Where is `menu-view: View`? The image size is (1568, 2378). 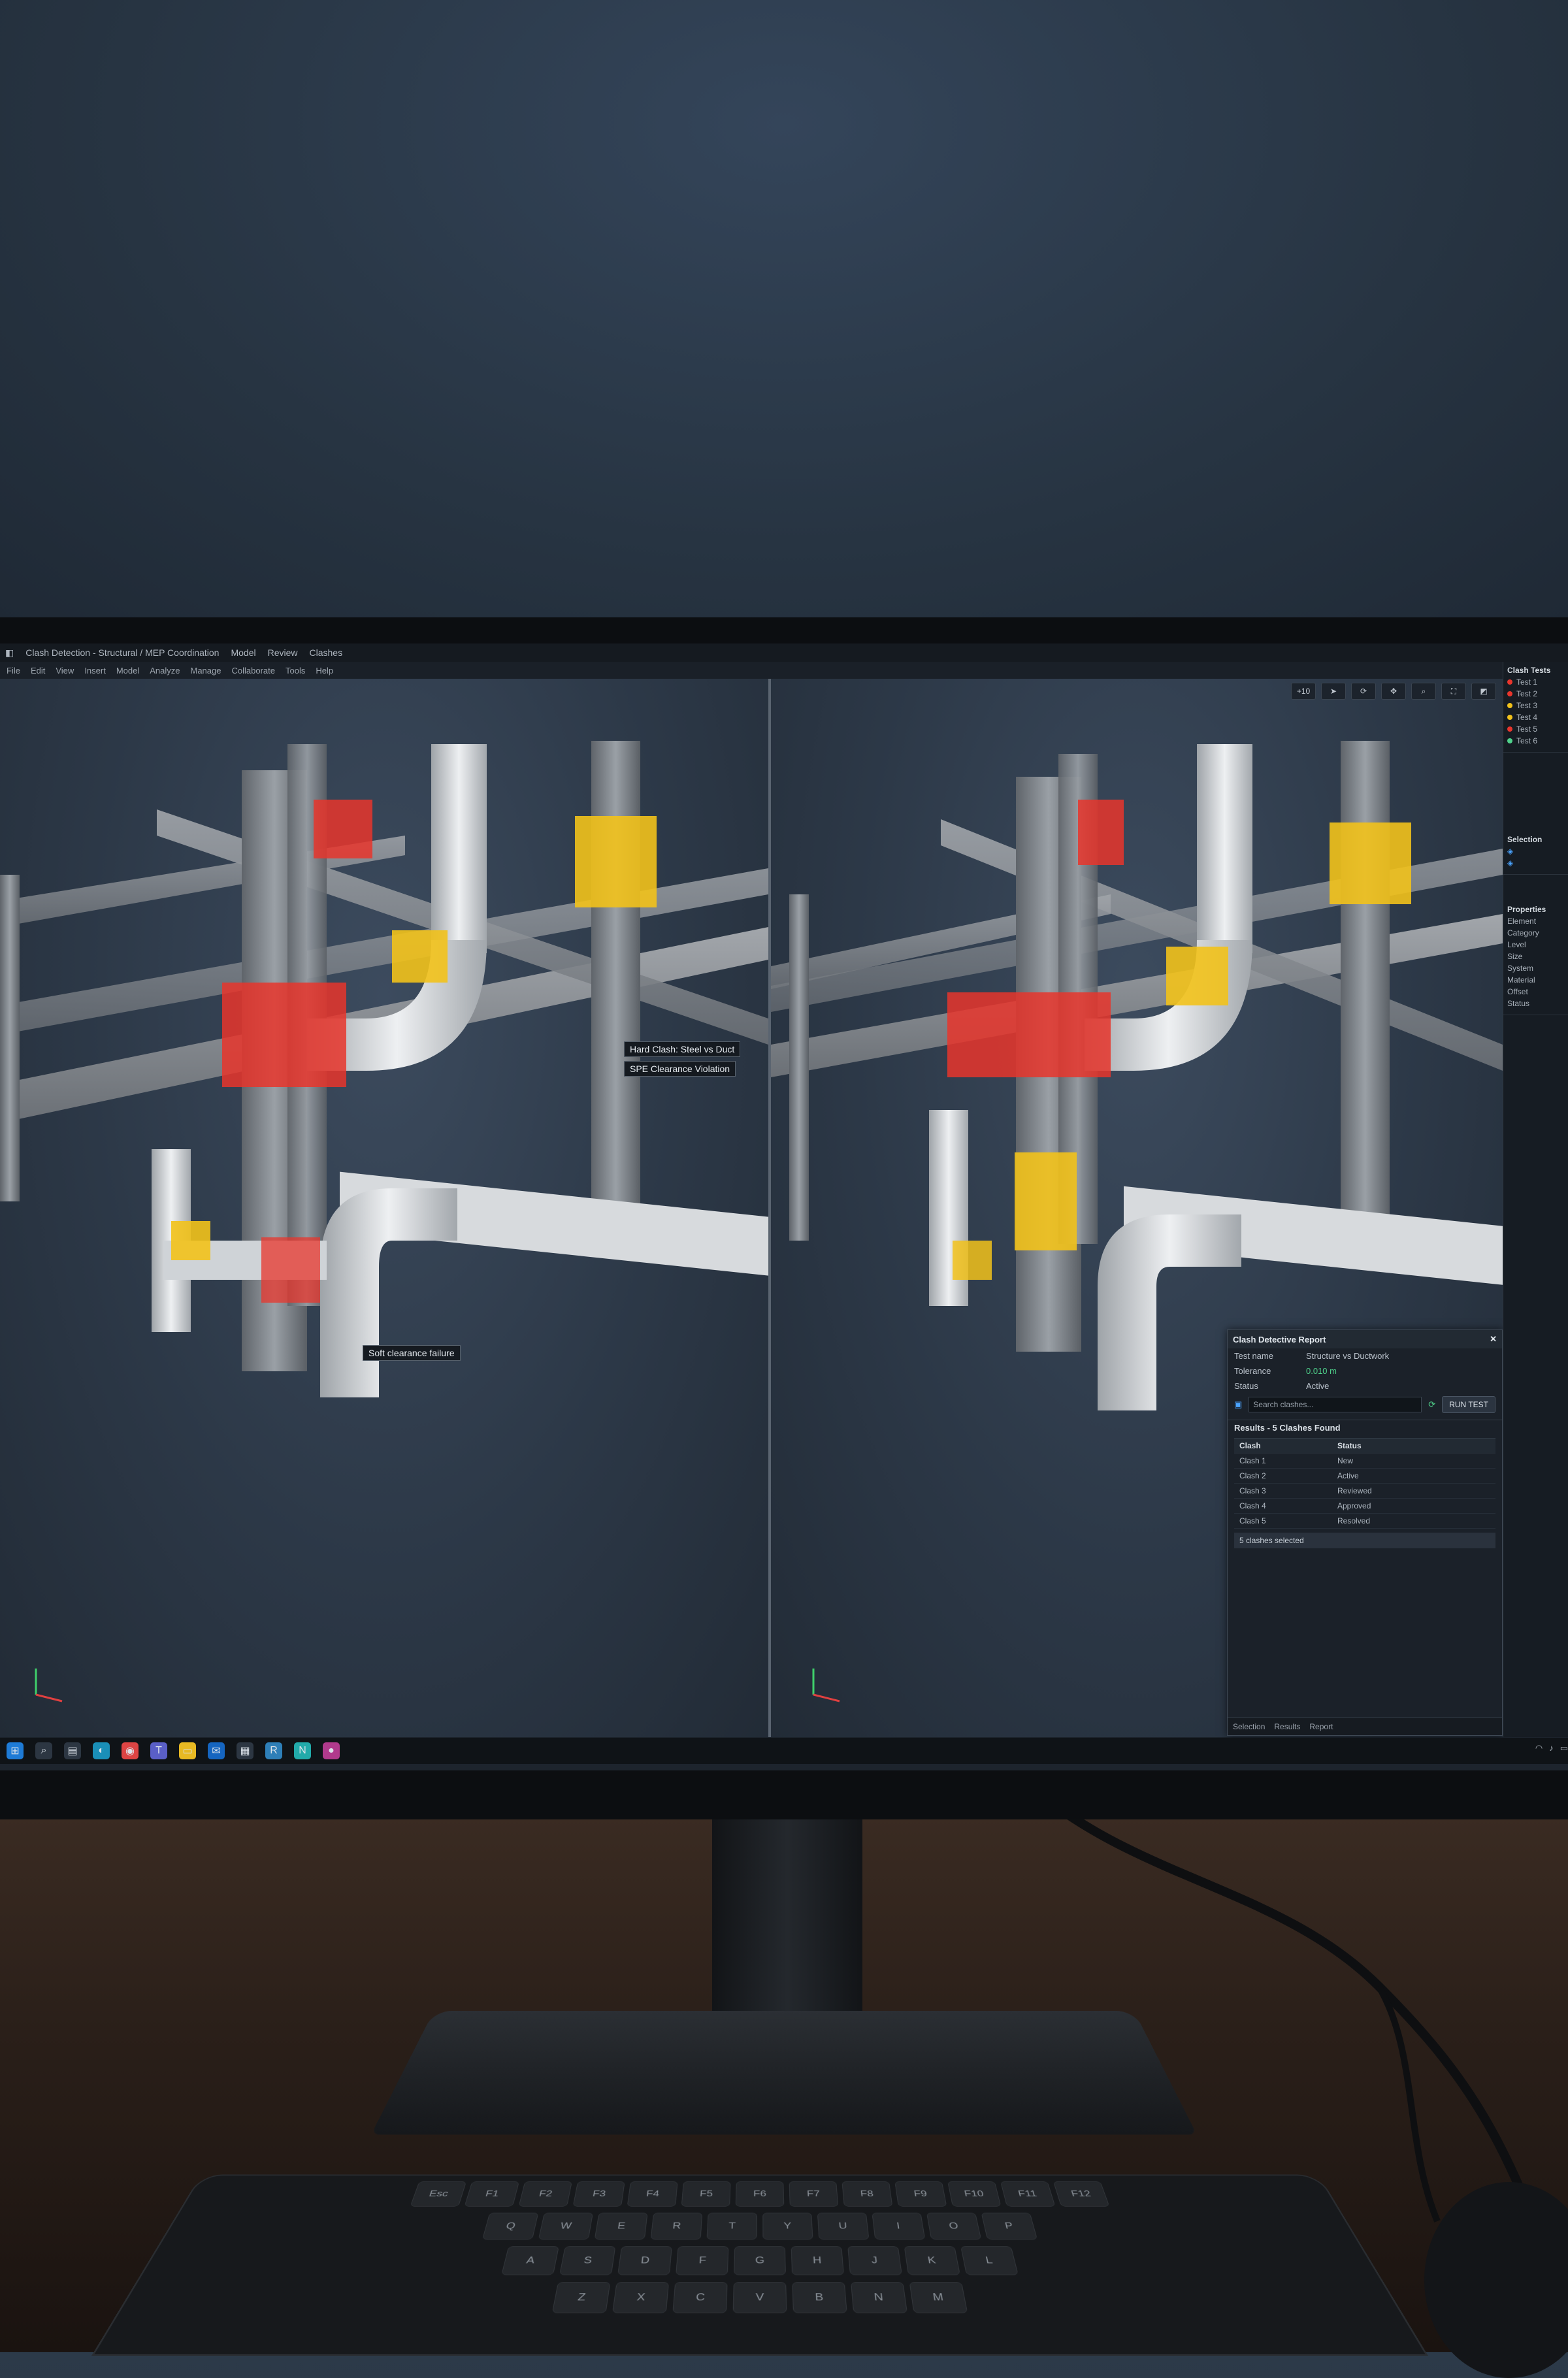 menu-view: View is located at coordinates (65, 671).